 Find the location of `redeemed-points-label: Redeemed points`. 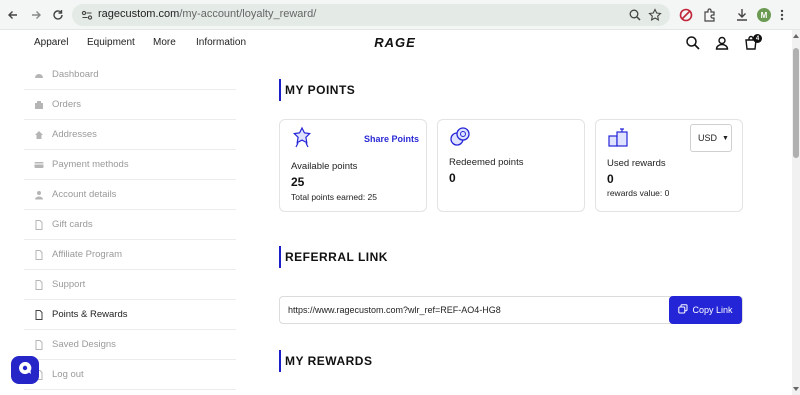

redeemed-points-label: Redeemed points is located at coordinates (486, 162).